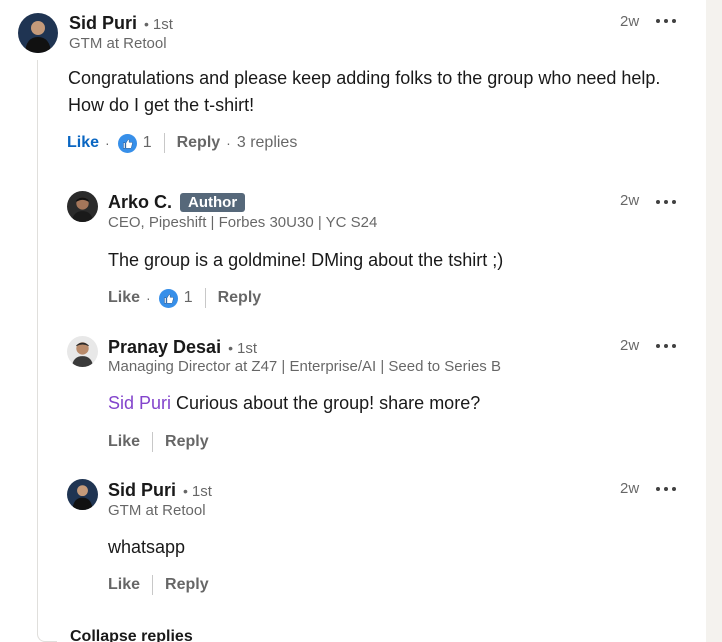  Describe the element at coordinates (147, 547) in the screenshot. I see `reply-text: whatsapp` at that location.